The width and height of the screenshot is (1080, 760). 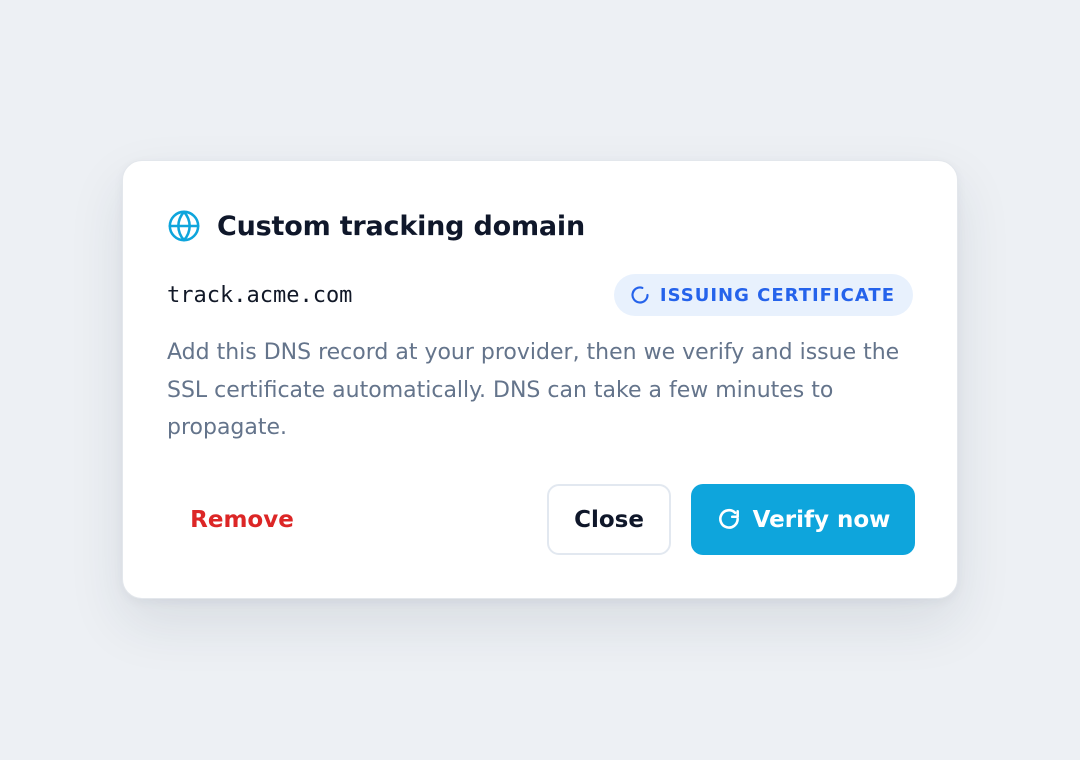 What do you see at coordinates (401, 226) in the screenshot?
I see `dialog-title: Custom tracking domain` at bounding box center [401, 226].